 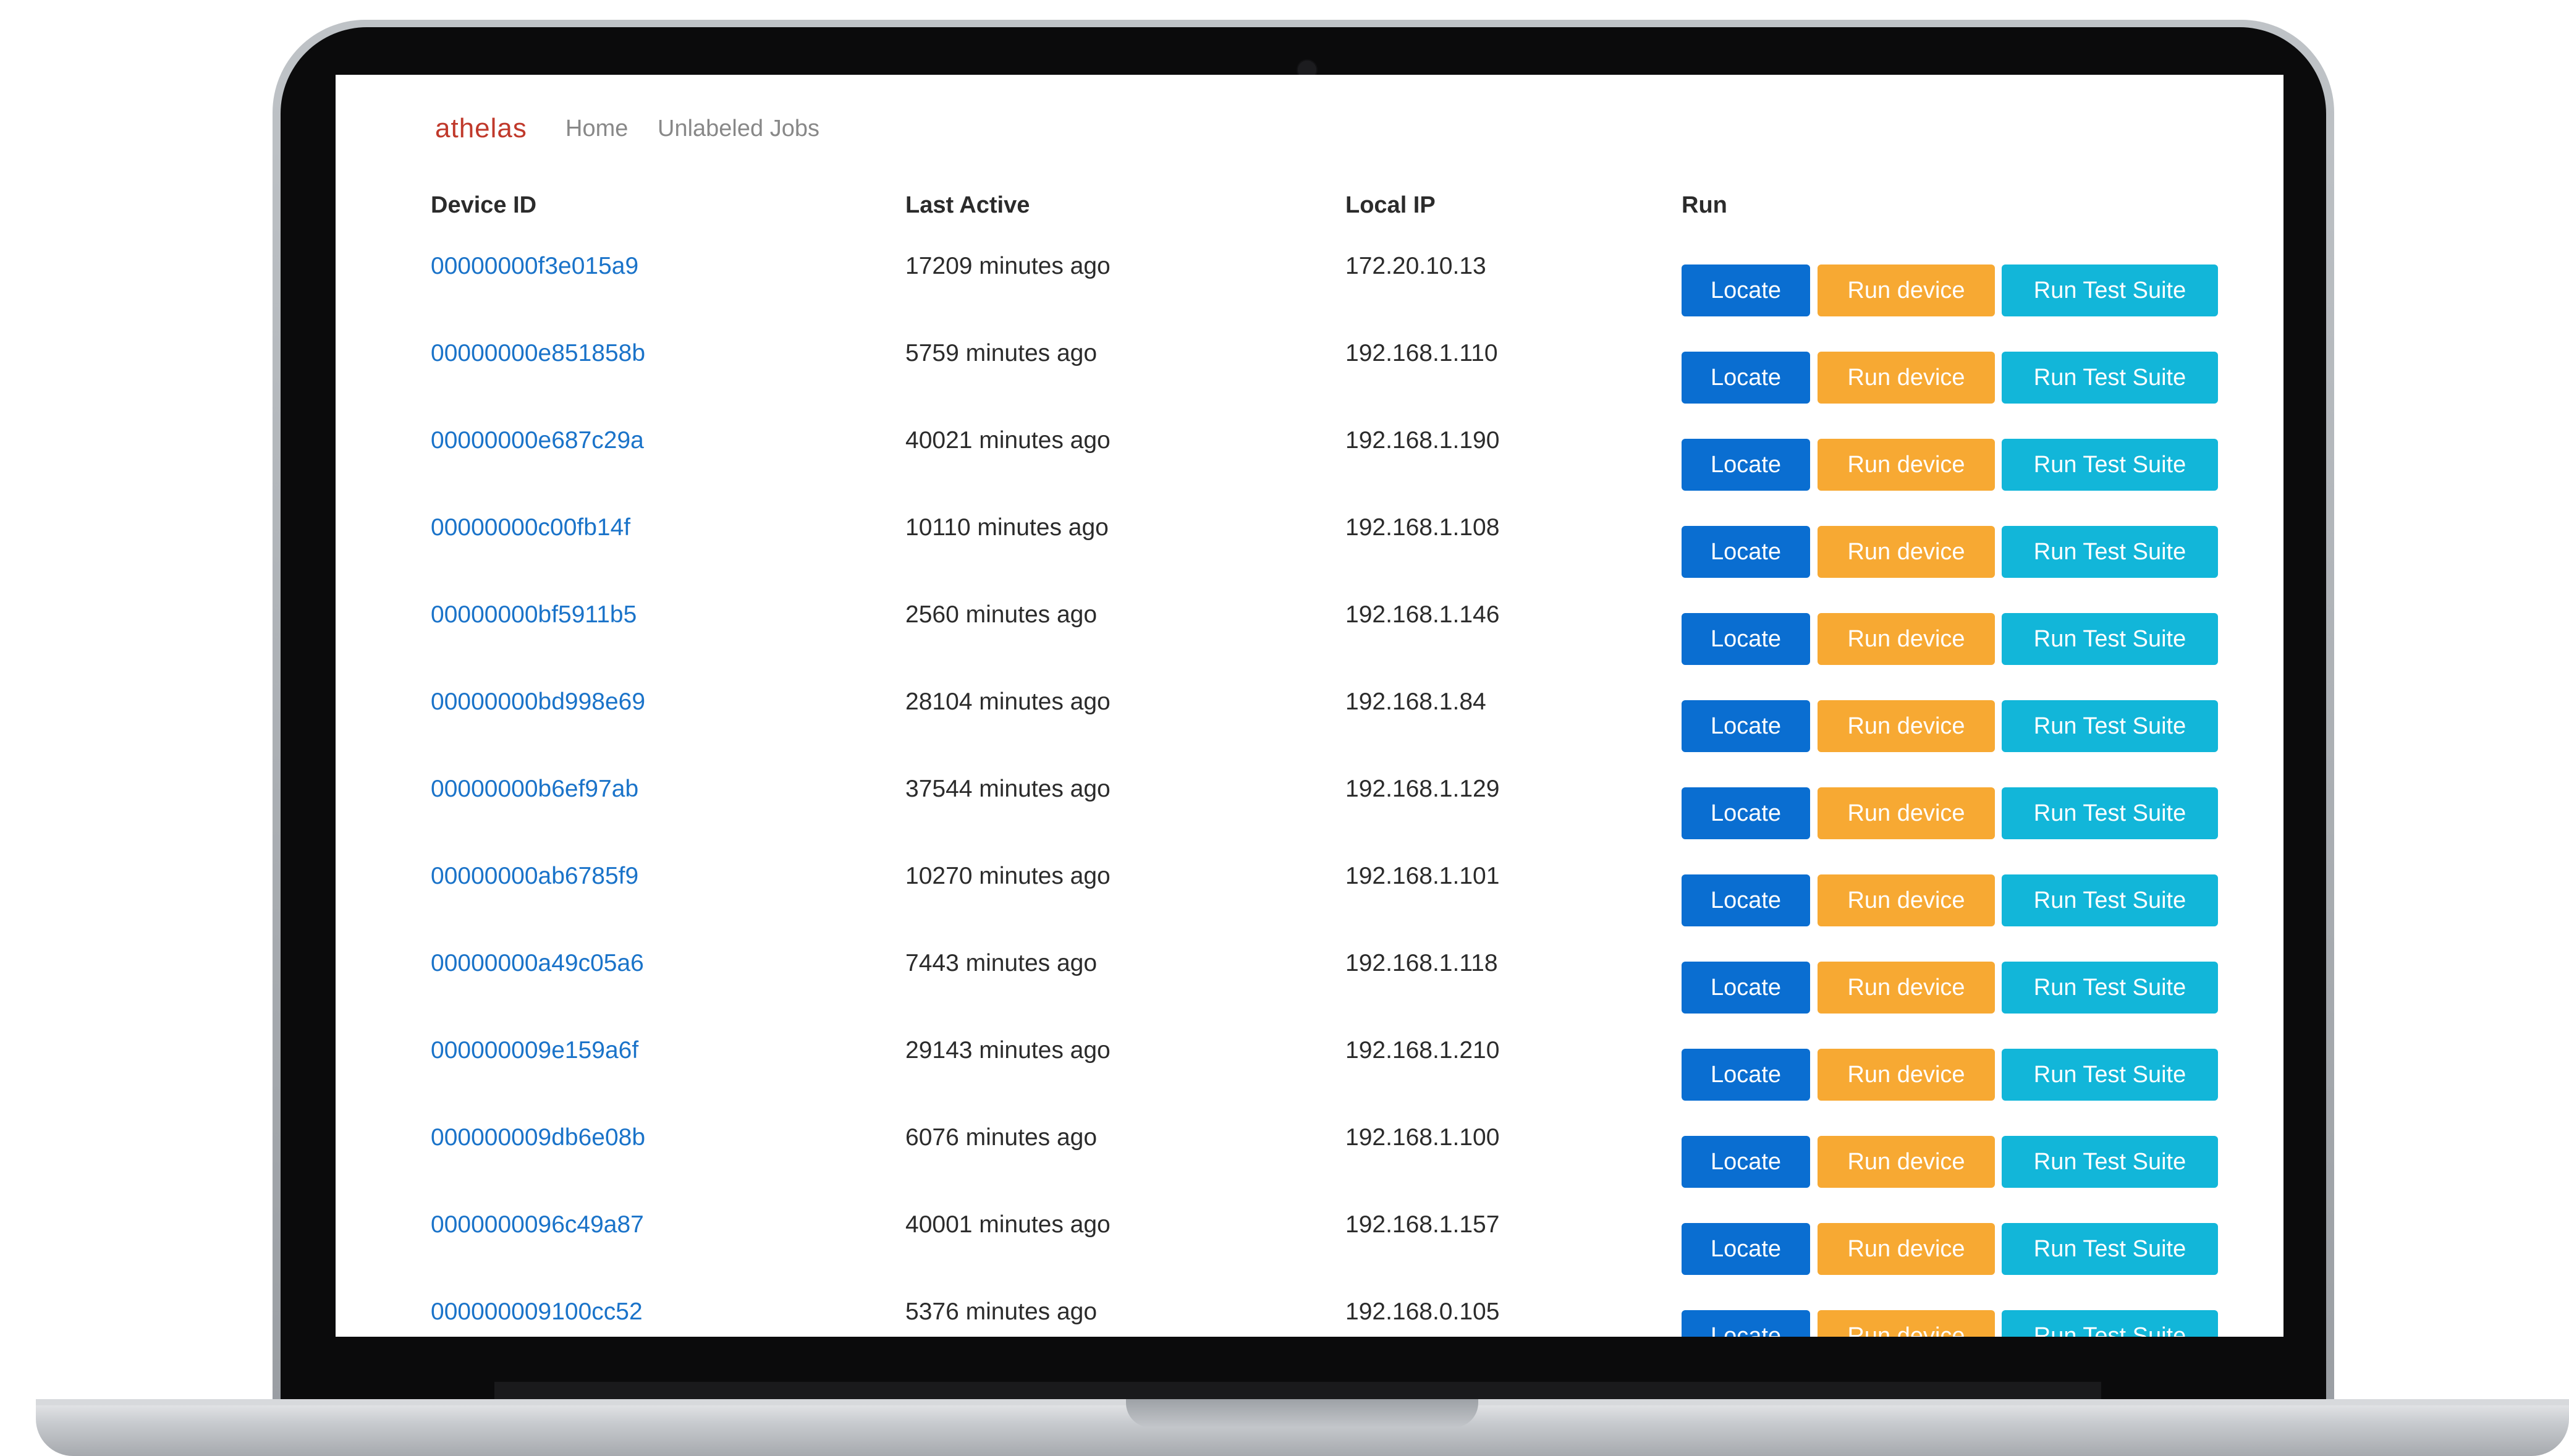 I want to click on device-id-link: 00000000e851858b, so click(x=538, y=353).